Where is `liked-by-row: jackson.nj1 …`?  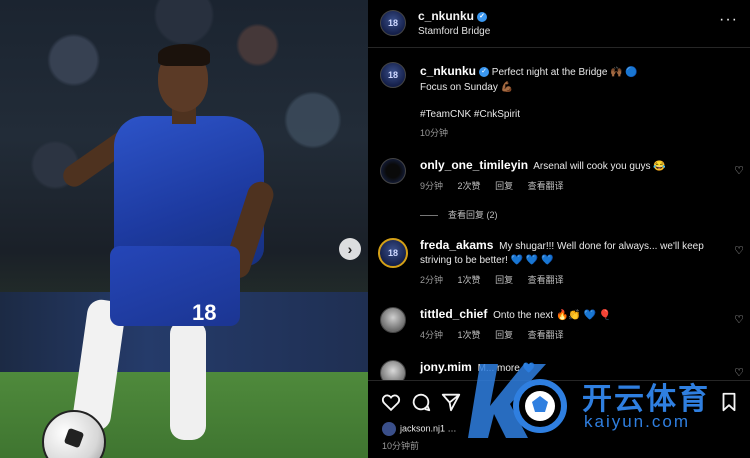
liked-by-row: jackson.nj1 … is located at coordinates (419, 429).